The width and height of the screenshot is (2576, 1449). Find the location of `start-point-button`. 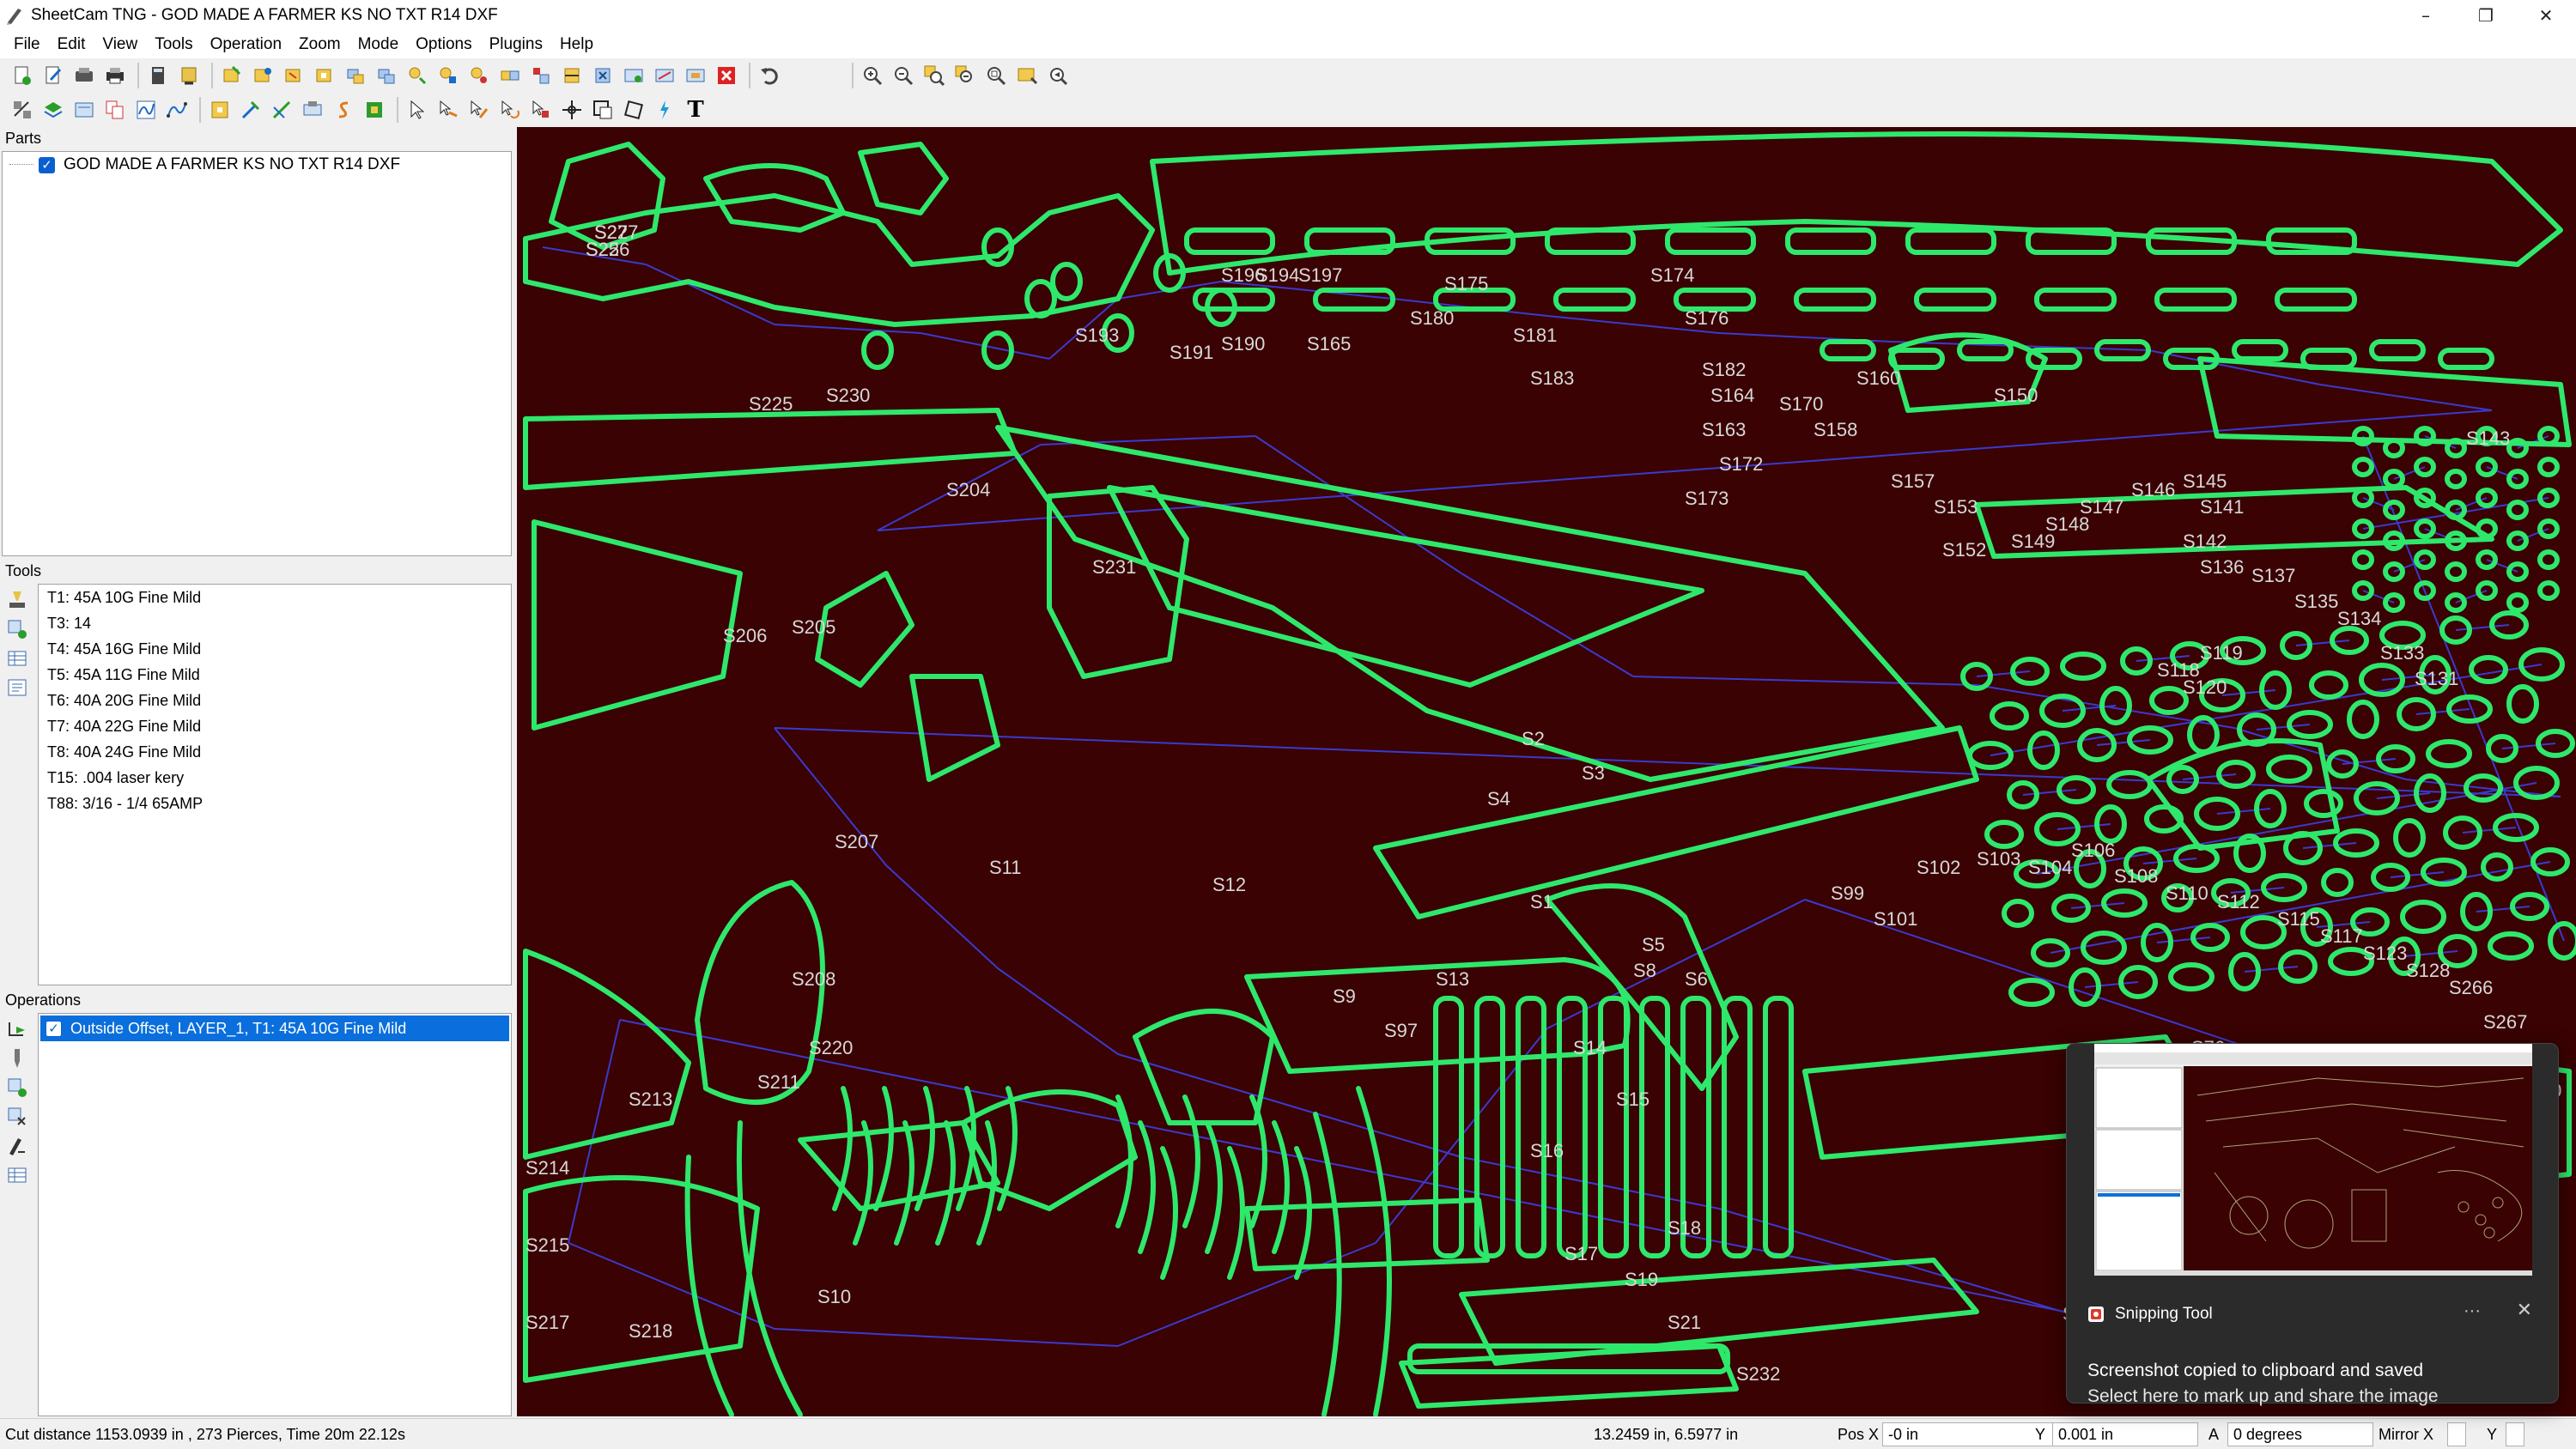

start-point-button is located at coordinates (448, 110).